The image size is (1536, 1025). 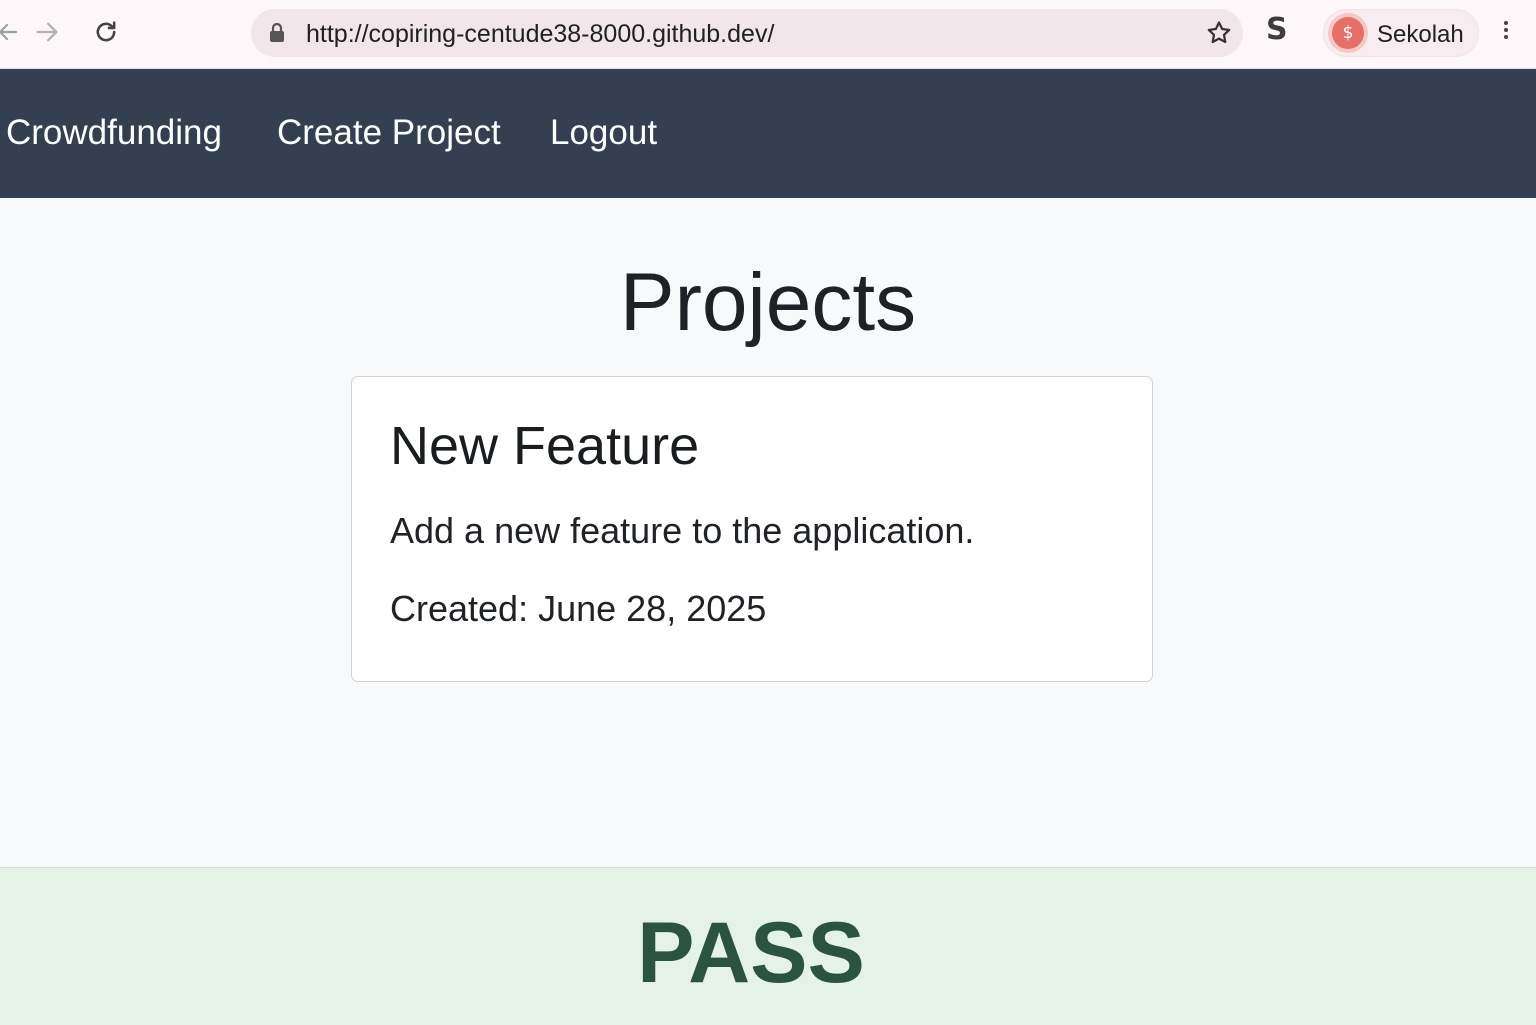 I want to click on avatar: $, so click(x=1348, y=33).